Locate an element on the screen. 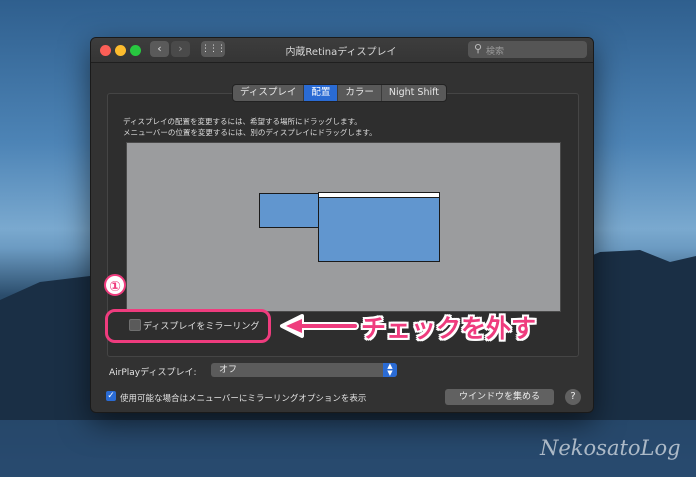 This screenshot has width=696, height=477. watermark: NekosatoLog is located at coordinates (610, 448).